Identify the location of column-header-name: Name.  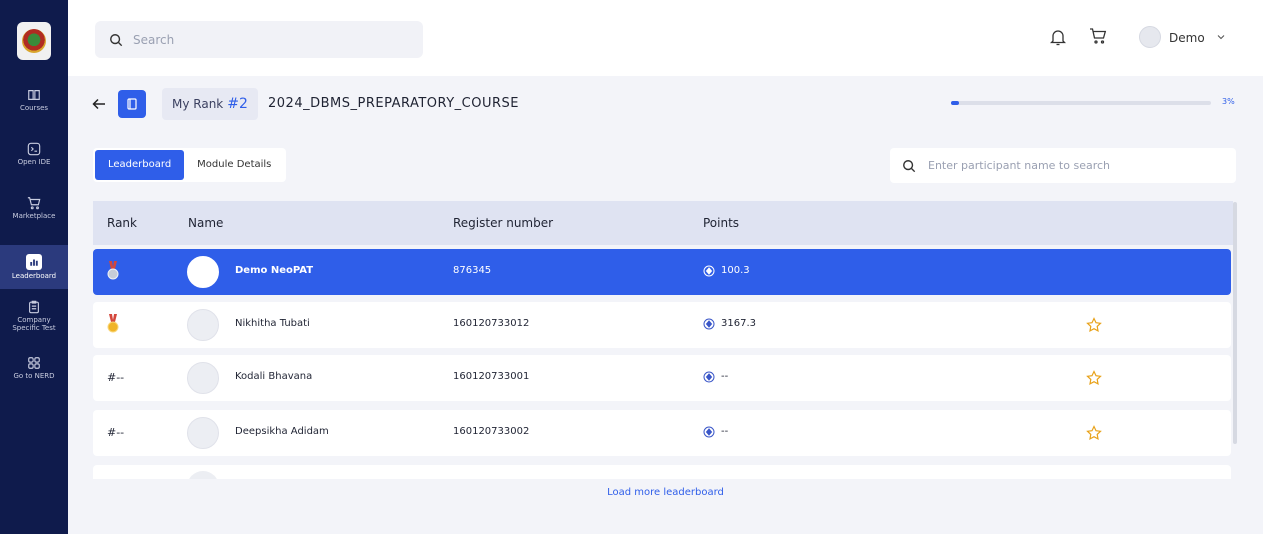
(206, 223).